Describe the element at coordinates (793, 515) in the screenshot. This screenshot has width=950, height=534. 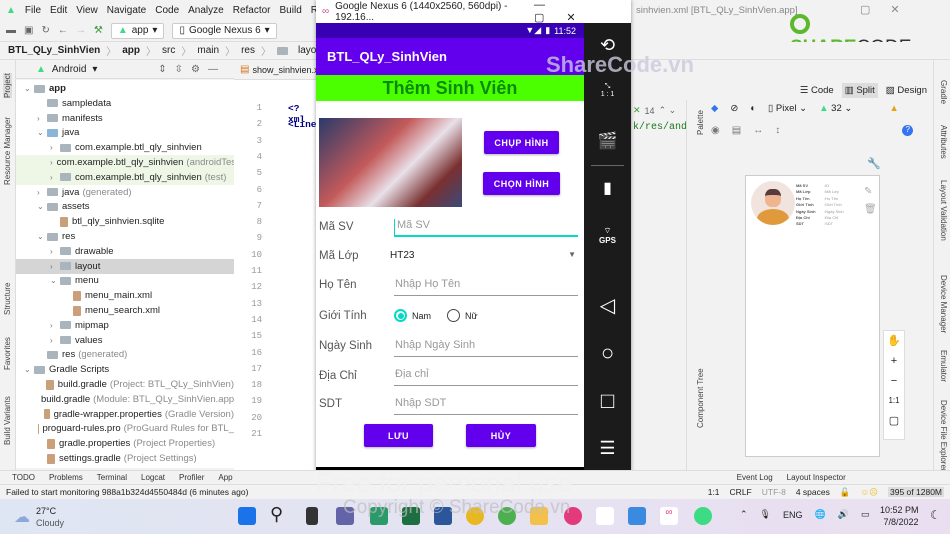
I see `language-indicator: ENG` at that location.